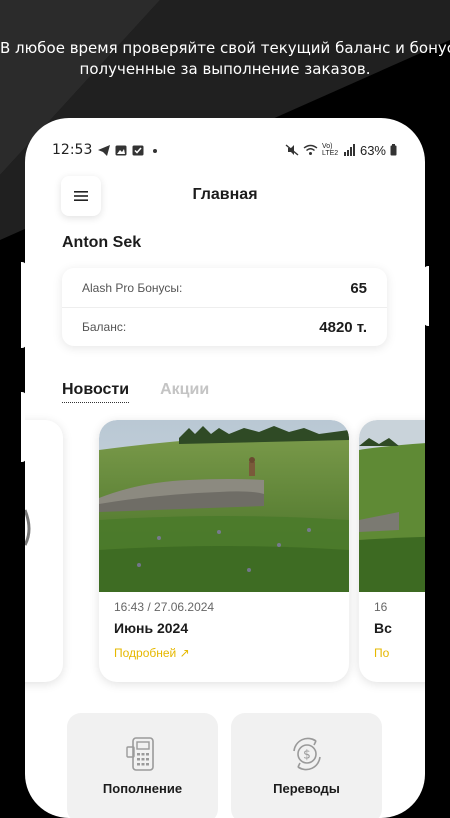 The image size is (450, 818). What do you see at coordinates (310, 149) in the screenshot?
I see `wifi-icon` at bounding box center [310, 149].